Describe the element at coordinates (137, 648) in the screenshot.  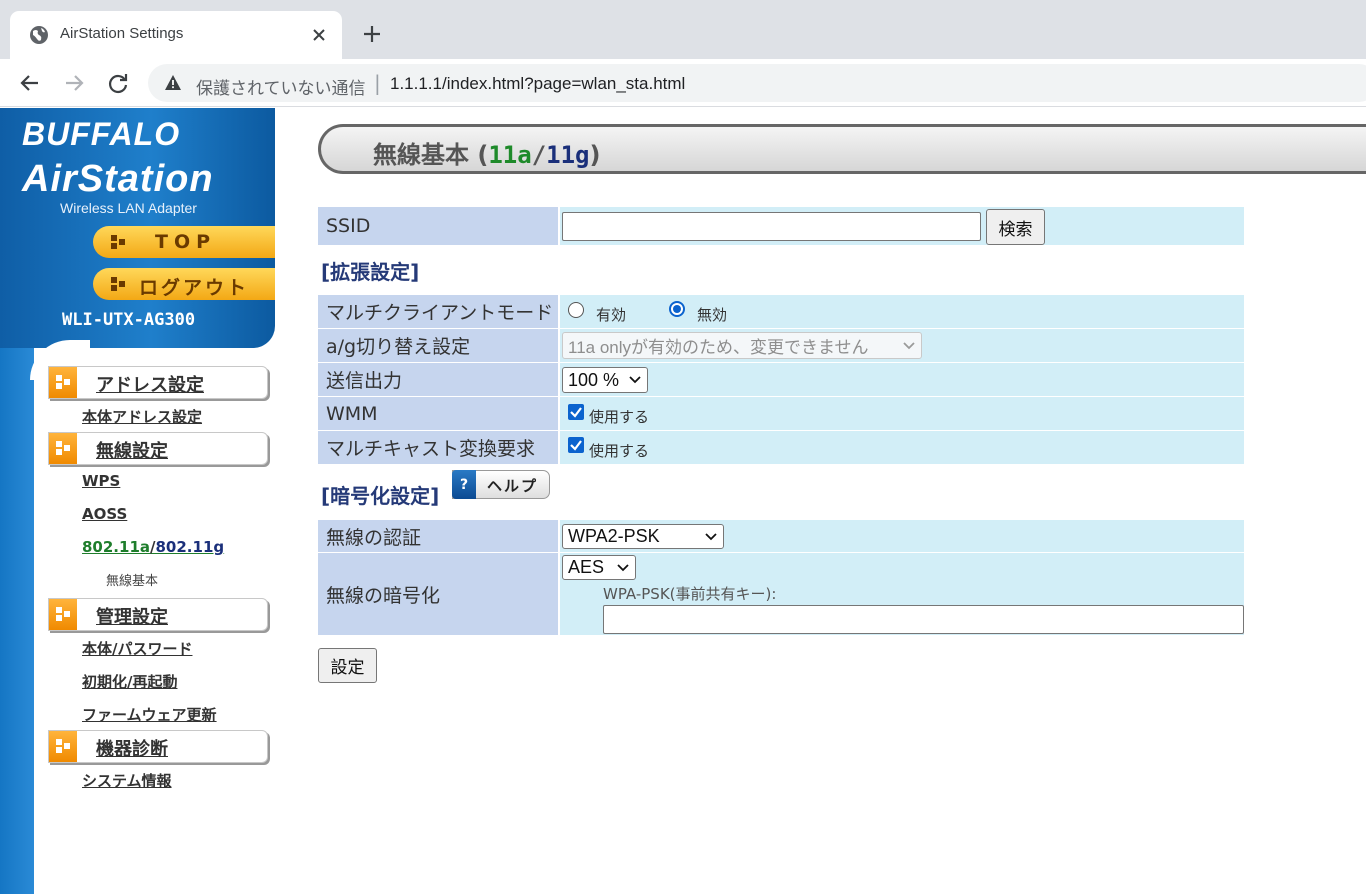
I see `nav-link-password: 本体/パスワード` at that location.